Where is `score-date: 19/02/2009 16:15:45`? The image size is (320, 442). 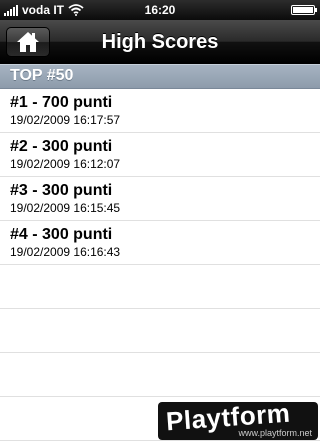 score-date: 19/02/2009 16:15:45 is located at coordinates (65, 208).